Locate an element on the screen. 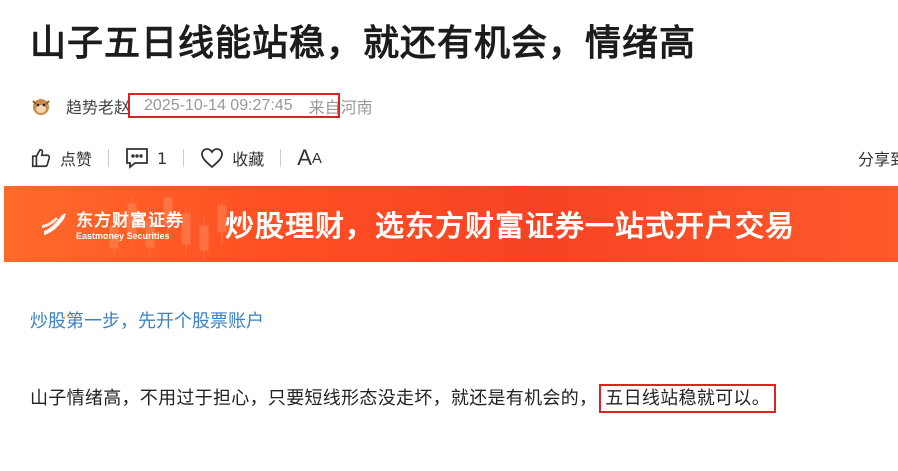  highlighted-text: 五日线站稳就可以。 is located at coordinates (687, 398).